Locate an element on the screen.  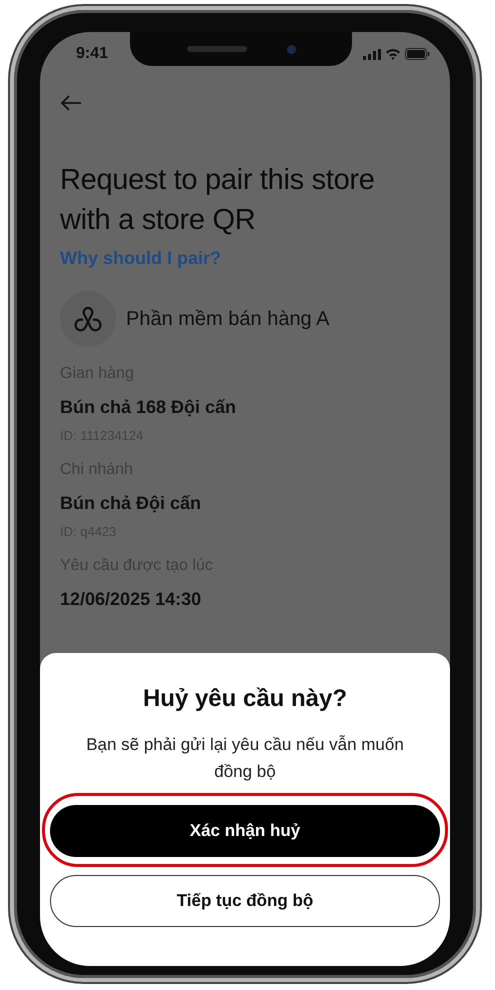
page-title: Request to pair this store with a store QR is located at coordinates (218, 200).